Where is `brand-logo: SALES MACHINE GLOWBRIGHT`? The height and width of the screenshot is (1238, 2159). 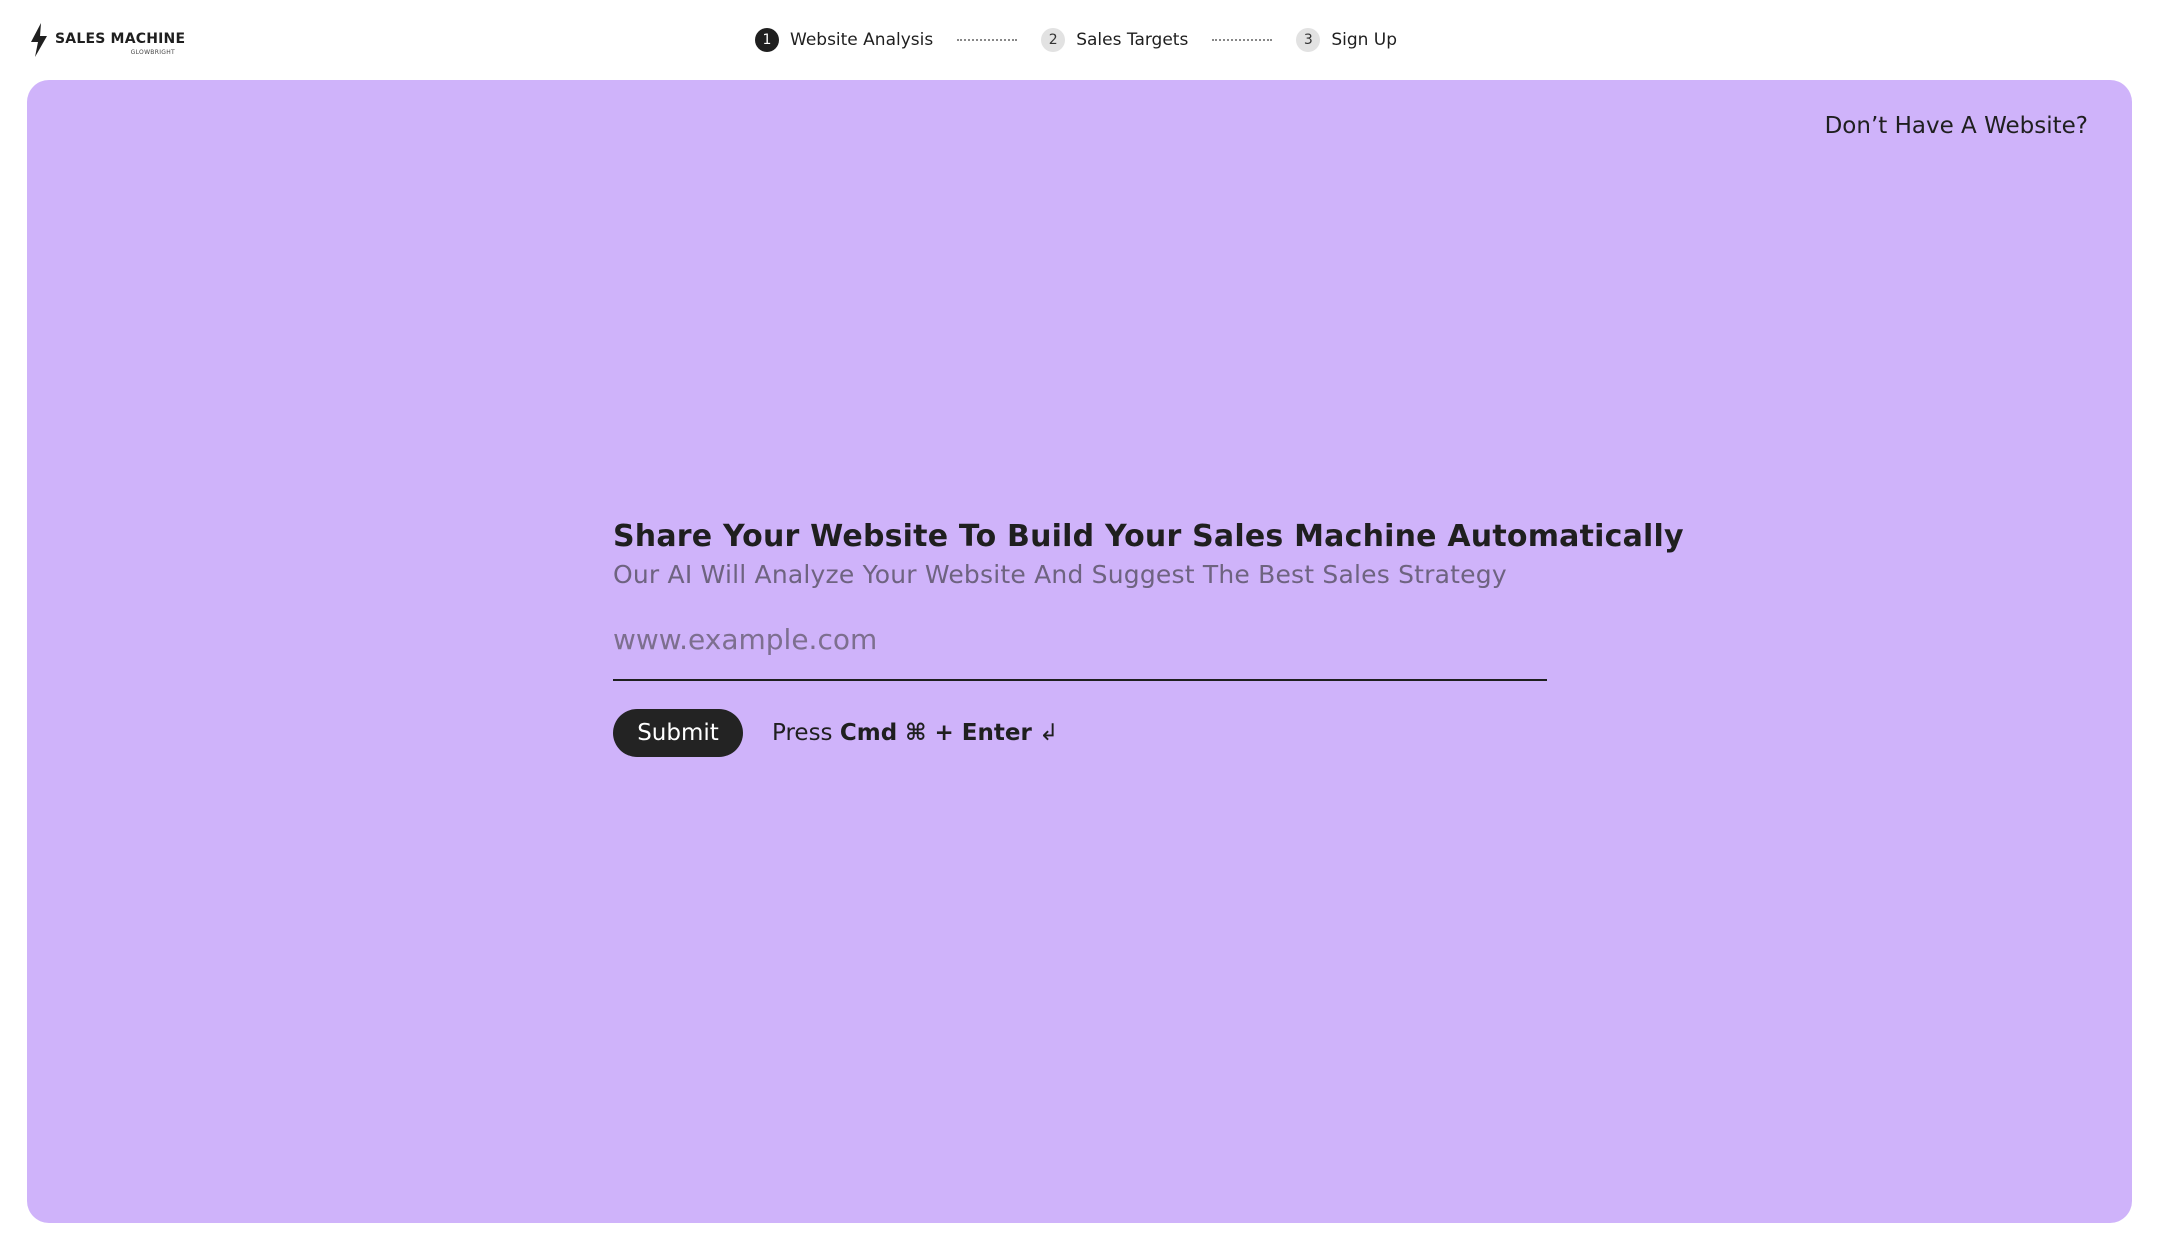 brand-logo: SALES MACHINE GLOWBRIGHT is located at coordinates (106, 40).